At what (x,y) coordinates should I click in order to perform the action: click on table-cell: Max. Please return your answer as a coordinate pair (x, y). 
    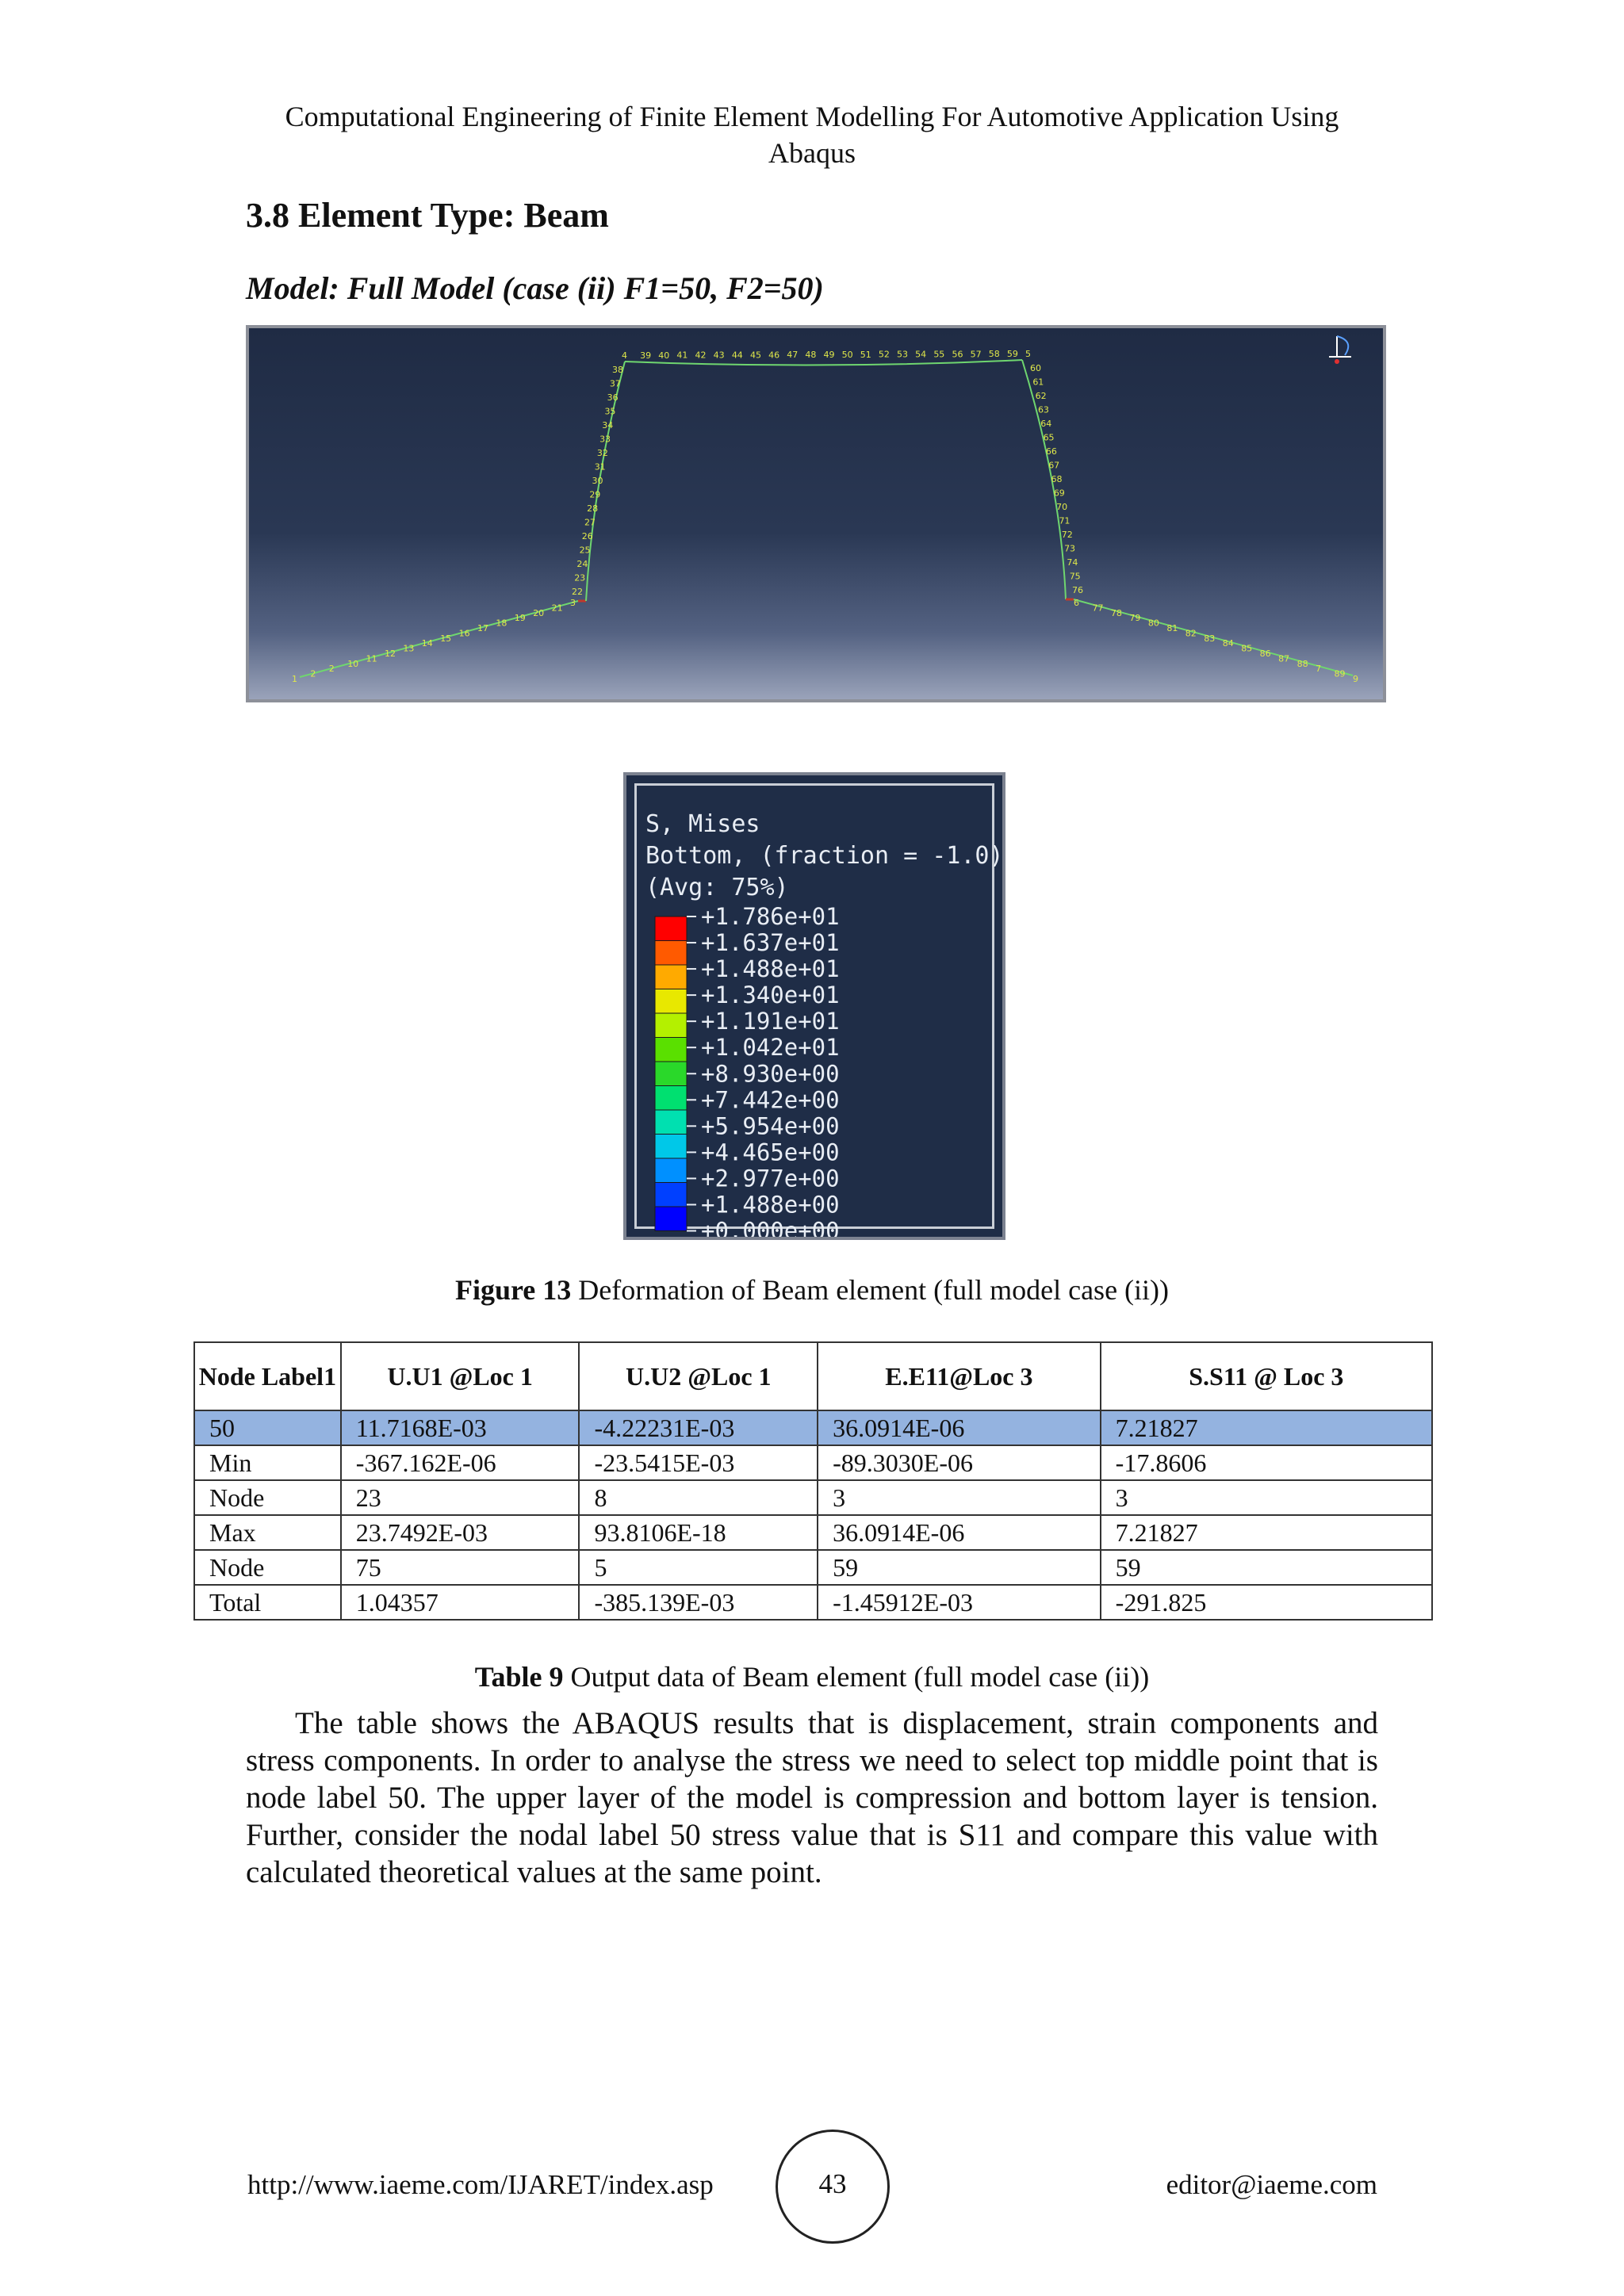
    Looking at the image, I should click on (267, 1533).